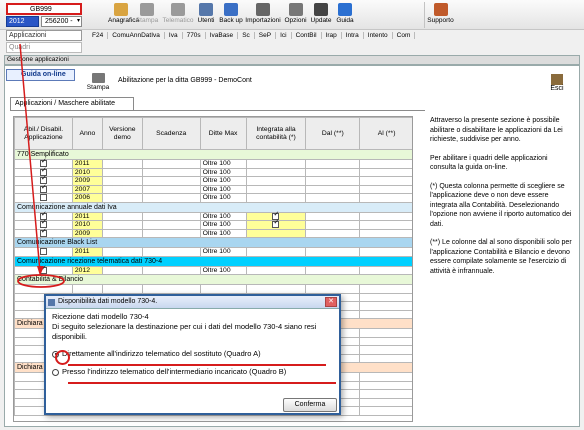 The image size is (584, 430). What do you see at coordinates (87, 189) in the screenshot?
I see `cell-anno: 2007` at bounding box center [87, 189].